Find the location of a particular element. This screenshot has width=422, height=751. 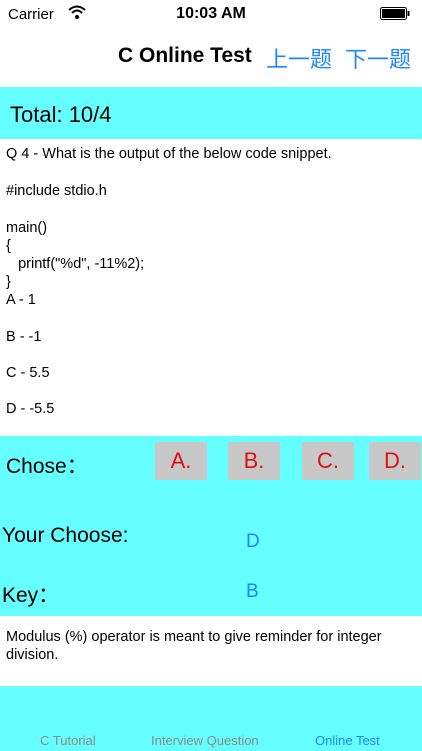

status-bar: Carrier 10:03 AM is located at coordinates (211, 14).